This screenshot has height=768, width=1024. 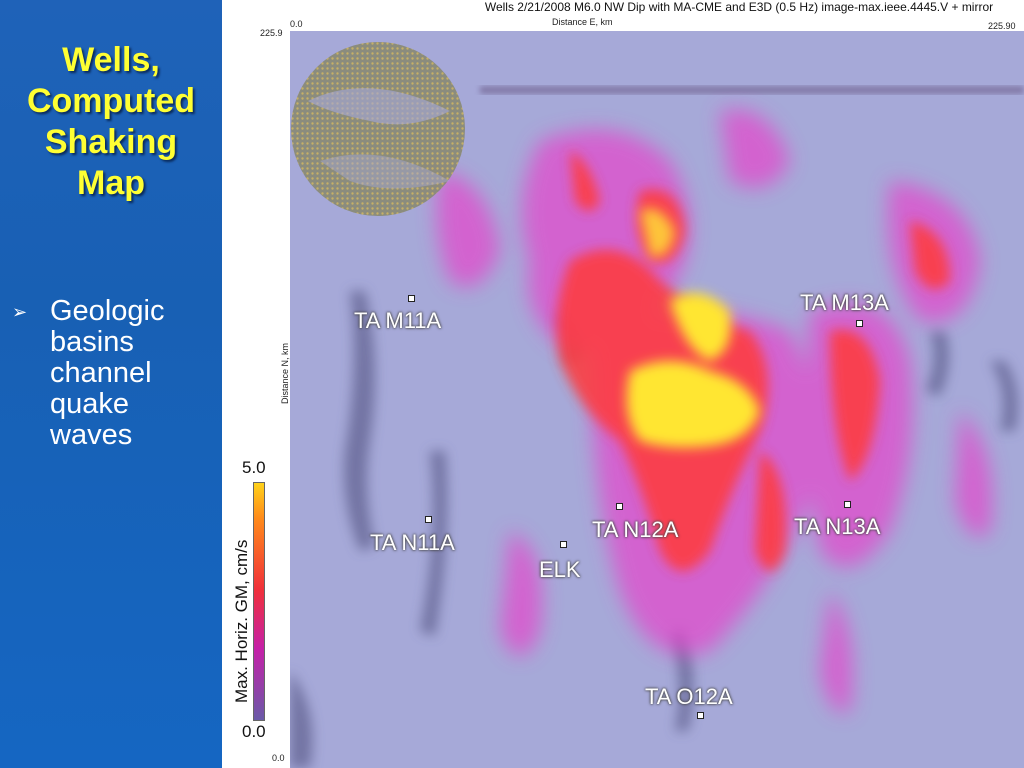 I want to click on colorbar-title: Max. Horiz. GM, cm/s, so click(x=241, y=621).